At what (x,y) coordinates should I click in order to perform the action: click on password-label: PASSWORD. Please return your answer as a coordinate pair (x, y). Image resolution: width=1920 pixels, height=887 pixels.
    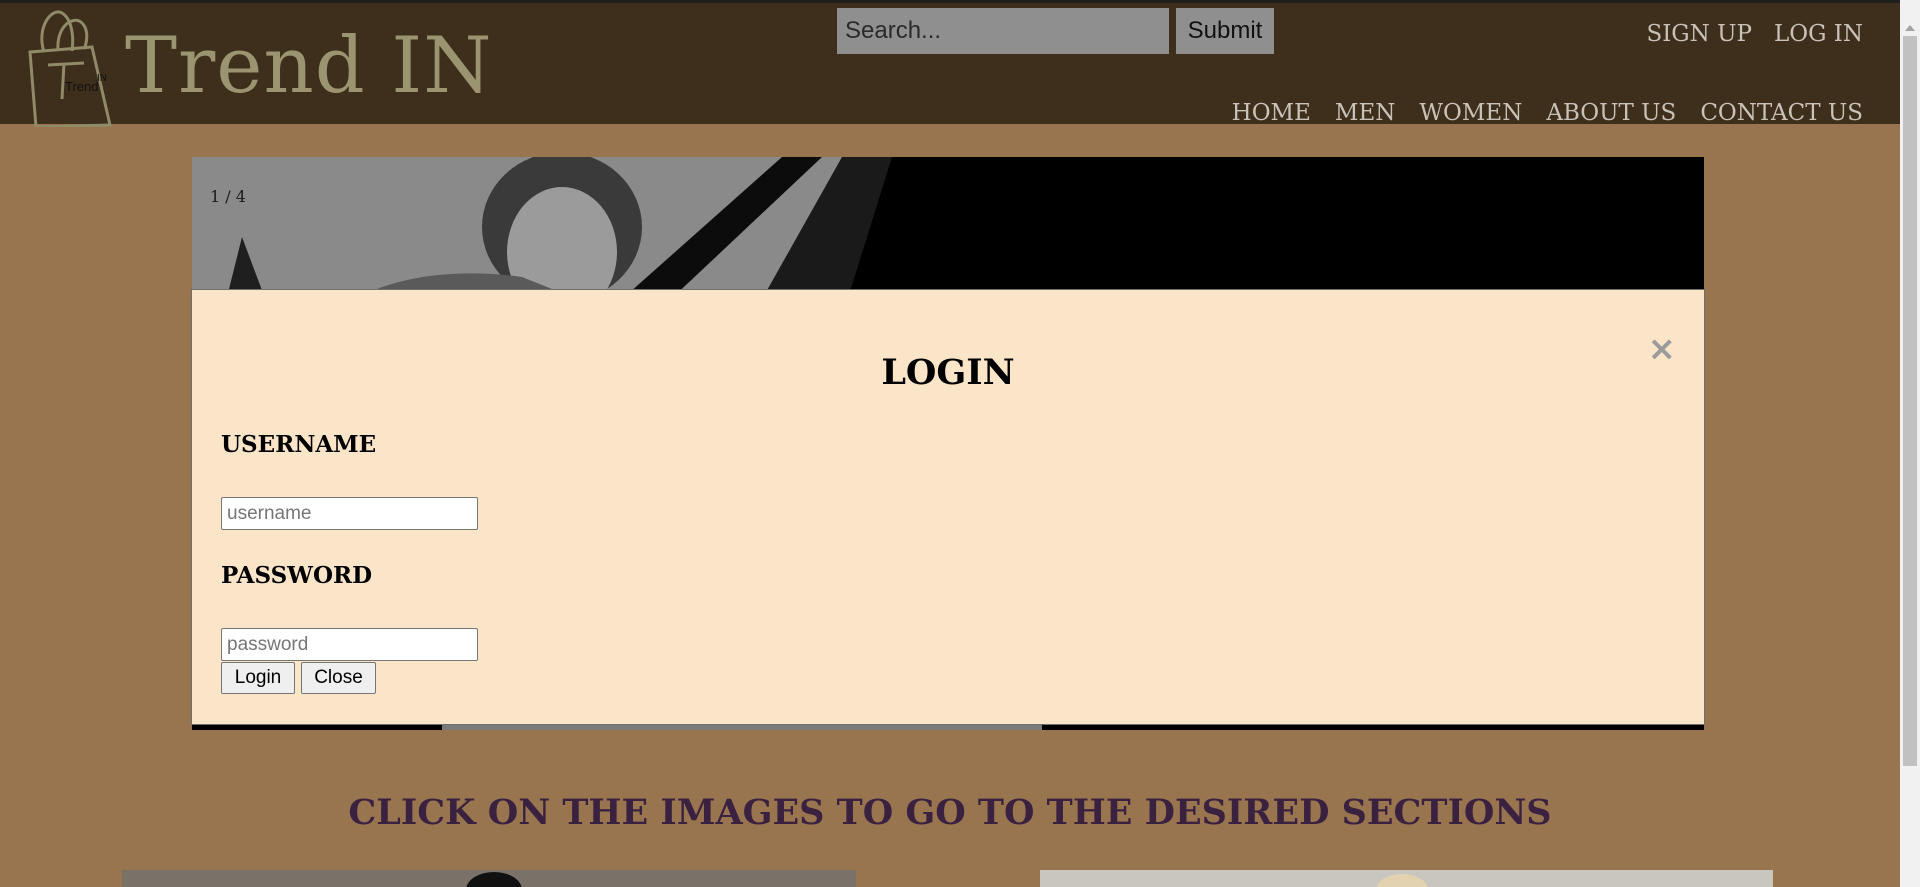
    Looking at the image, I should click on (297, 575).